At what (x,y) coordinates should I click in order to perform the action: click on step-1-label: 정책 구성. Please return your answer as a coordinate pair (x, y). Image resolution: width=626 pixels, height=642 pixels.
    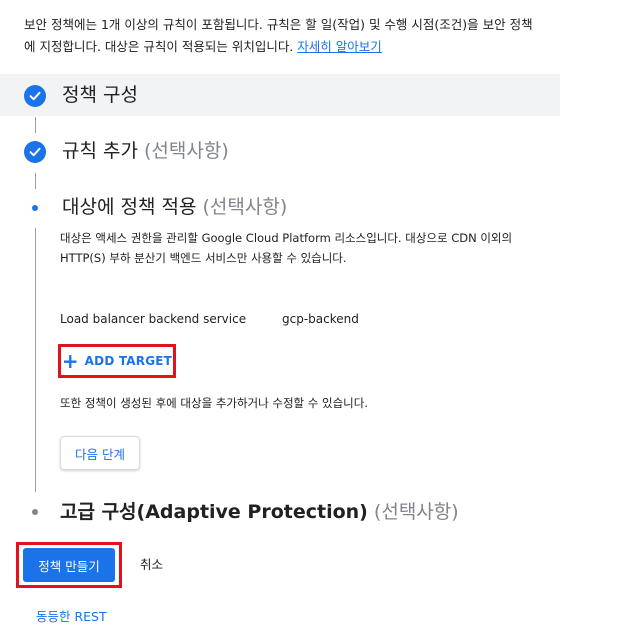
    Looking at the image, I should click on (100, 95).